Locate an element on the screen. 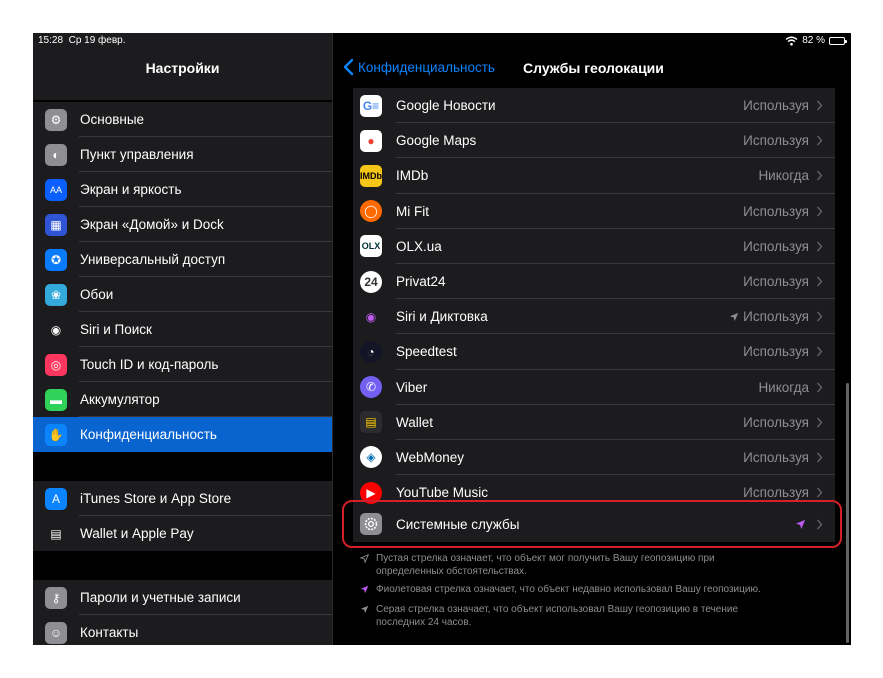 The height and width of the screenshot is (678, 883). olx-icon: OLX is located at coordinates (371, 246).